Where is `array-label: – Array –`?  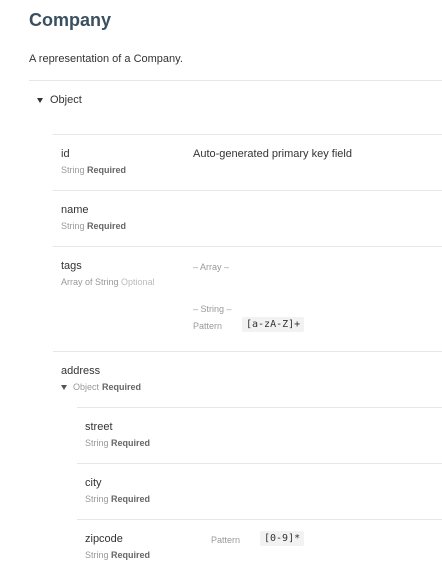
array-label: – Array – is located at coordinates (211, 267).